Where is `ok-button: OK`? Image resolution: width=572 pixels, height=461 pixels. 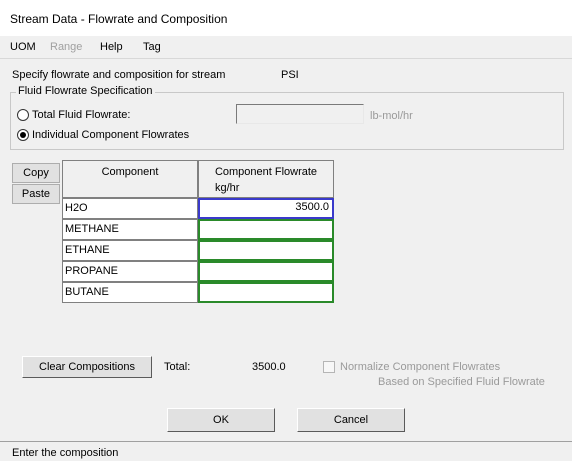 ok-button: OK is located at coordinates (221, 420).